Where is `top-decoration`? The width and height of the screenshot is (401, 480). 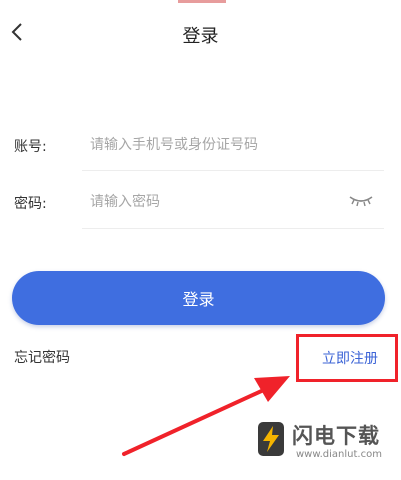
top-decoration is located at coordinates (202, 1).